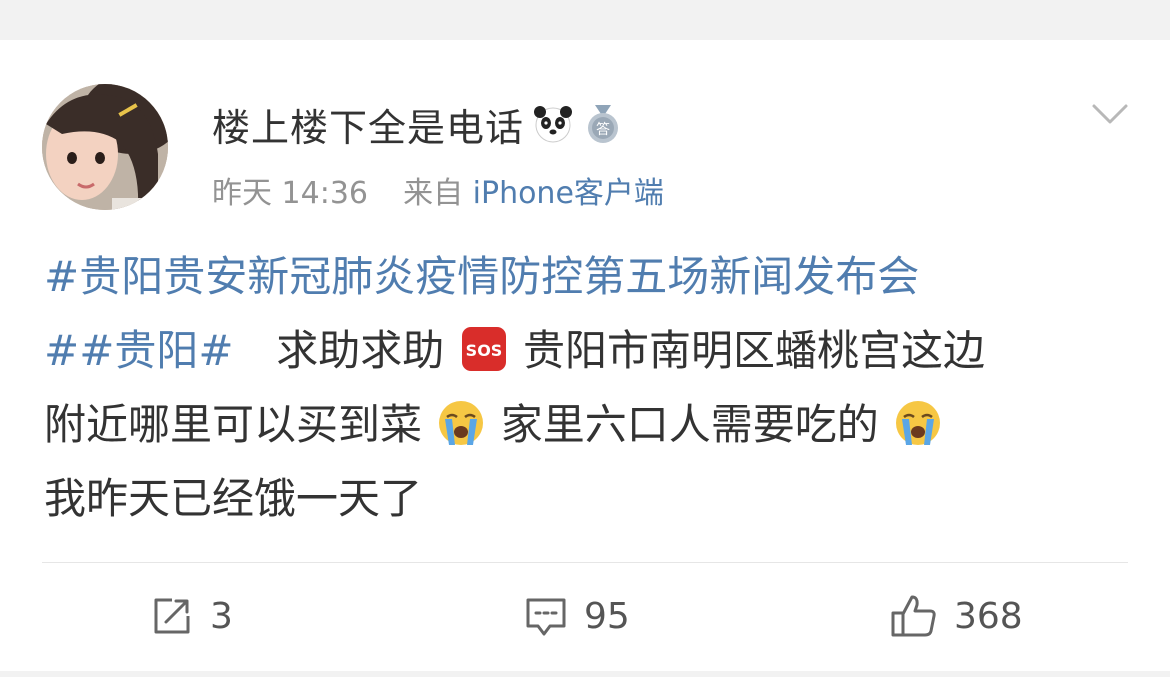 This screenshot has width=1170, height=677. I want to click on divider, so click(585, 562).